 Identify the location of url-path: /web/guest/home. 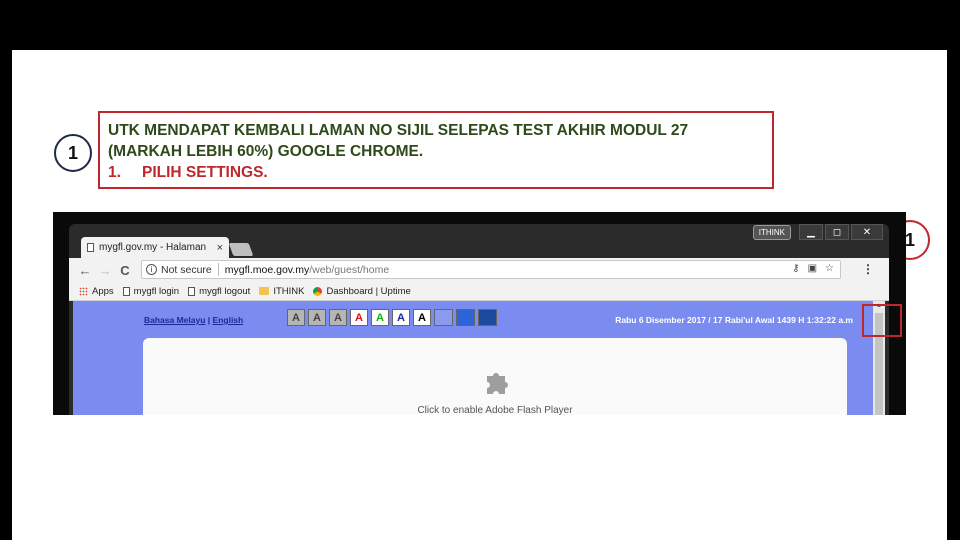
(349, 269).